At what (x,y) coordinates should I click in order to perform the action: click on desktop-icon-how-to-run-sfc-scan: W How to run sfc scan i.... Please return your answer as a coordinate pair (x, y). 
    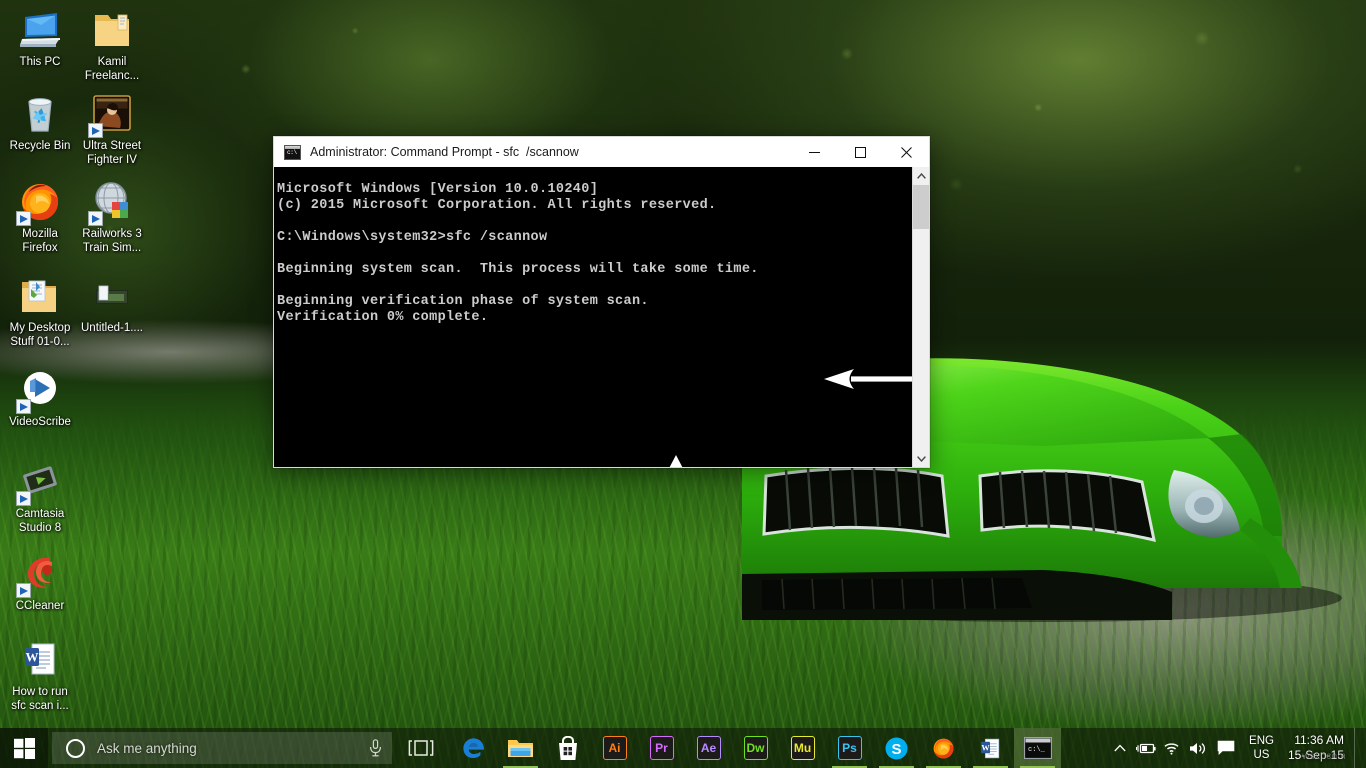
    Looking at the image, I should click on (40, 674).